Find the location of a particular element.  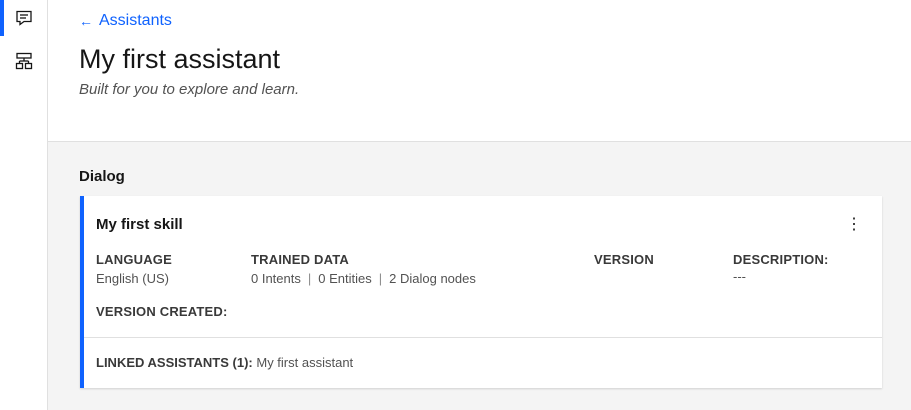

rail-item-assistants is located at coordinates (24, 18).